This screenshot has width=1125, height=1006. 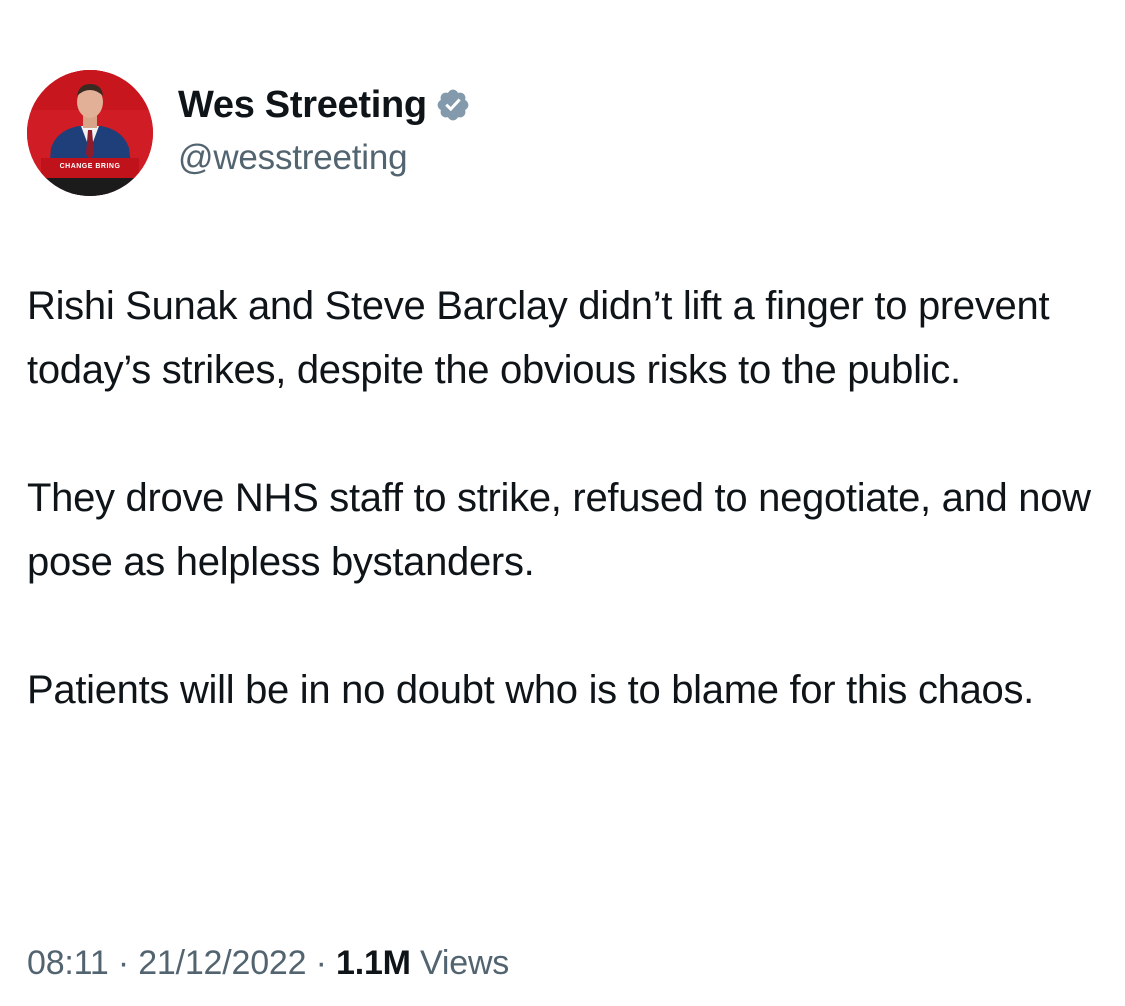 What do you see at coordinates (293, 158) in the screenshot?
I see `user-handle: @wesstreeting` at bounding box center [293, 158].